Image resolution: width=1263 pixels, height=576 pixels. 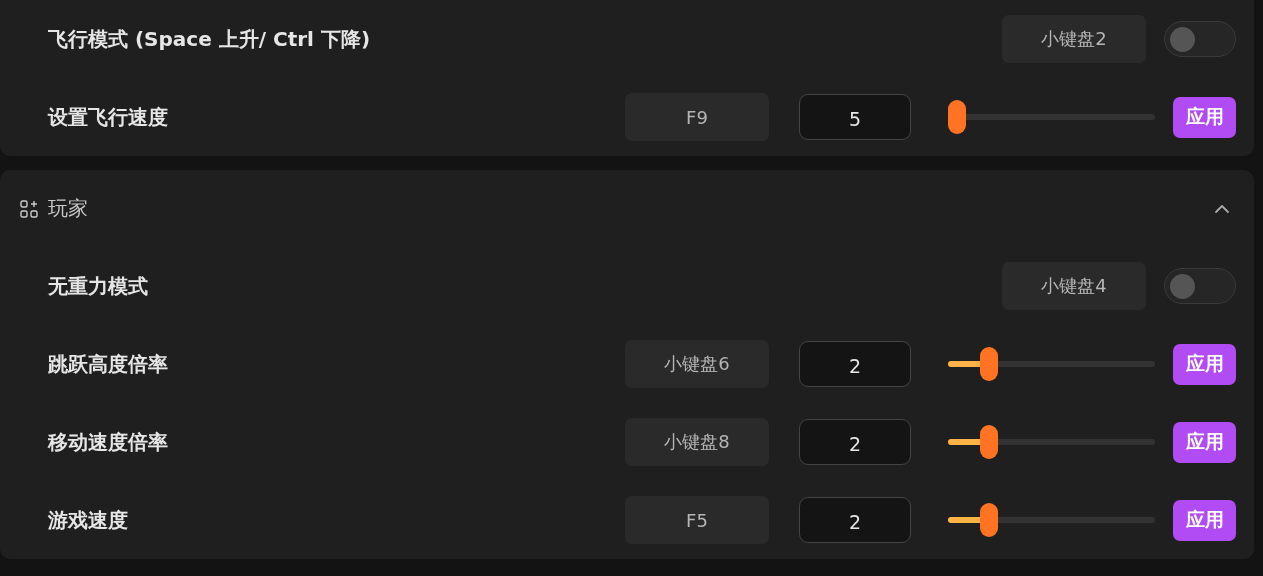 What do you see at coordinates (1074, 286) in the screenshot?
I see `hotkey-button: 小键盘4` at bounding box center [1074, 286].